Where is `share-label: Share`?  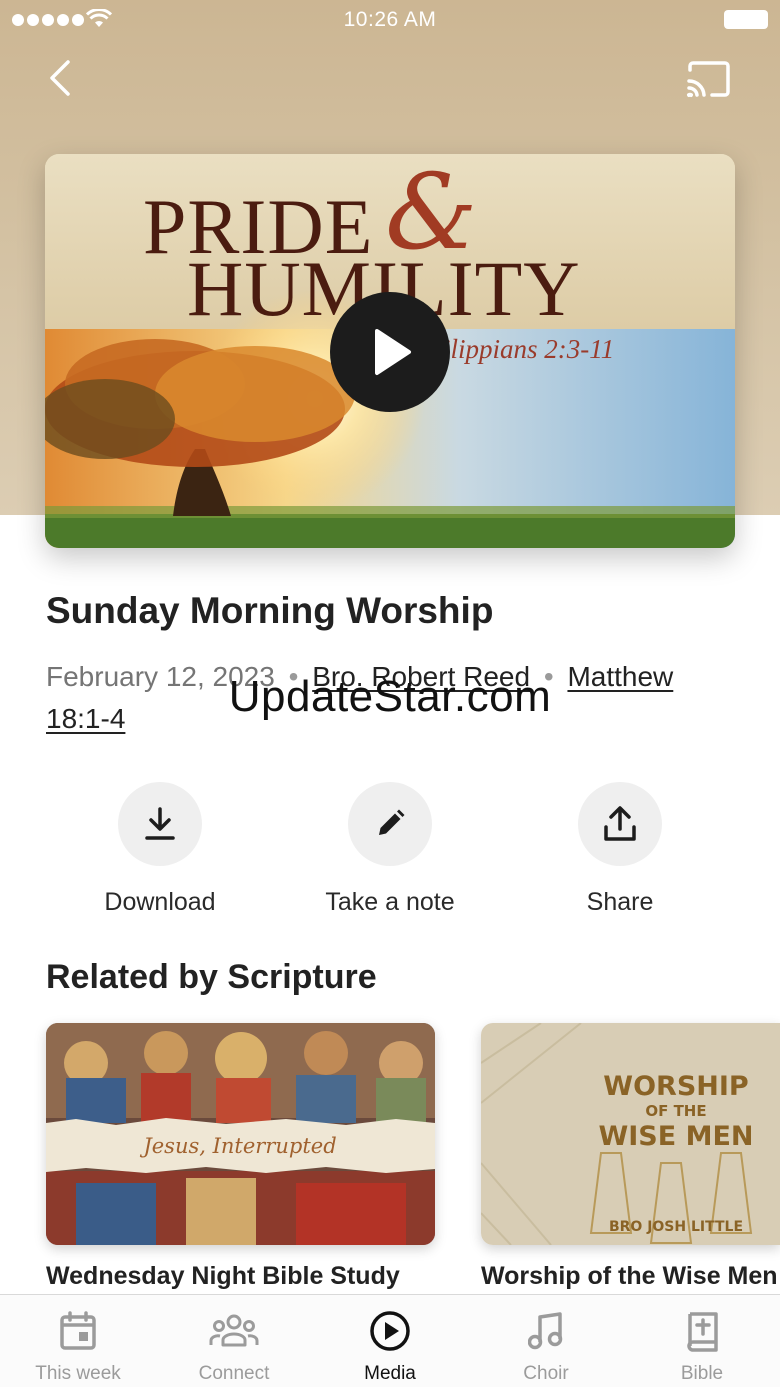 share-label: Share is located at coordinates (620, 902).